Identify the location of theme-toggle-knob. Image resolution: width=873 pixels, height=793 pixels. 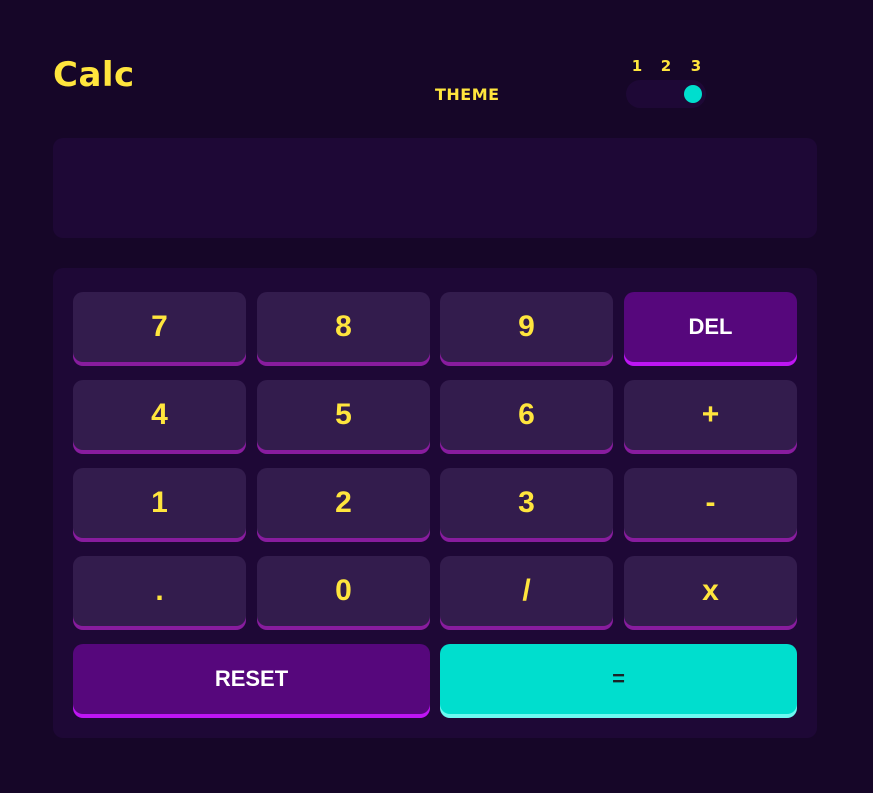
(693, 94).